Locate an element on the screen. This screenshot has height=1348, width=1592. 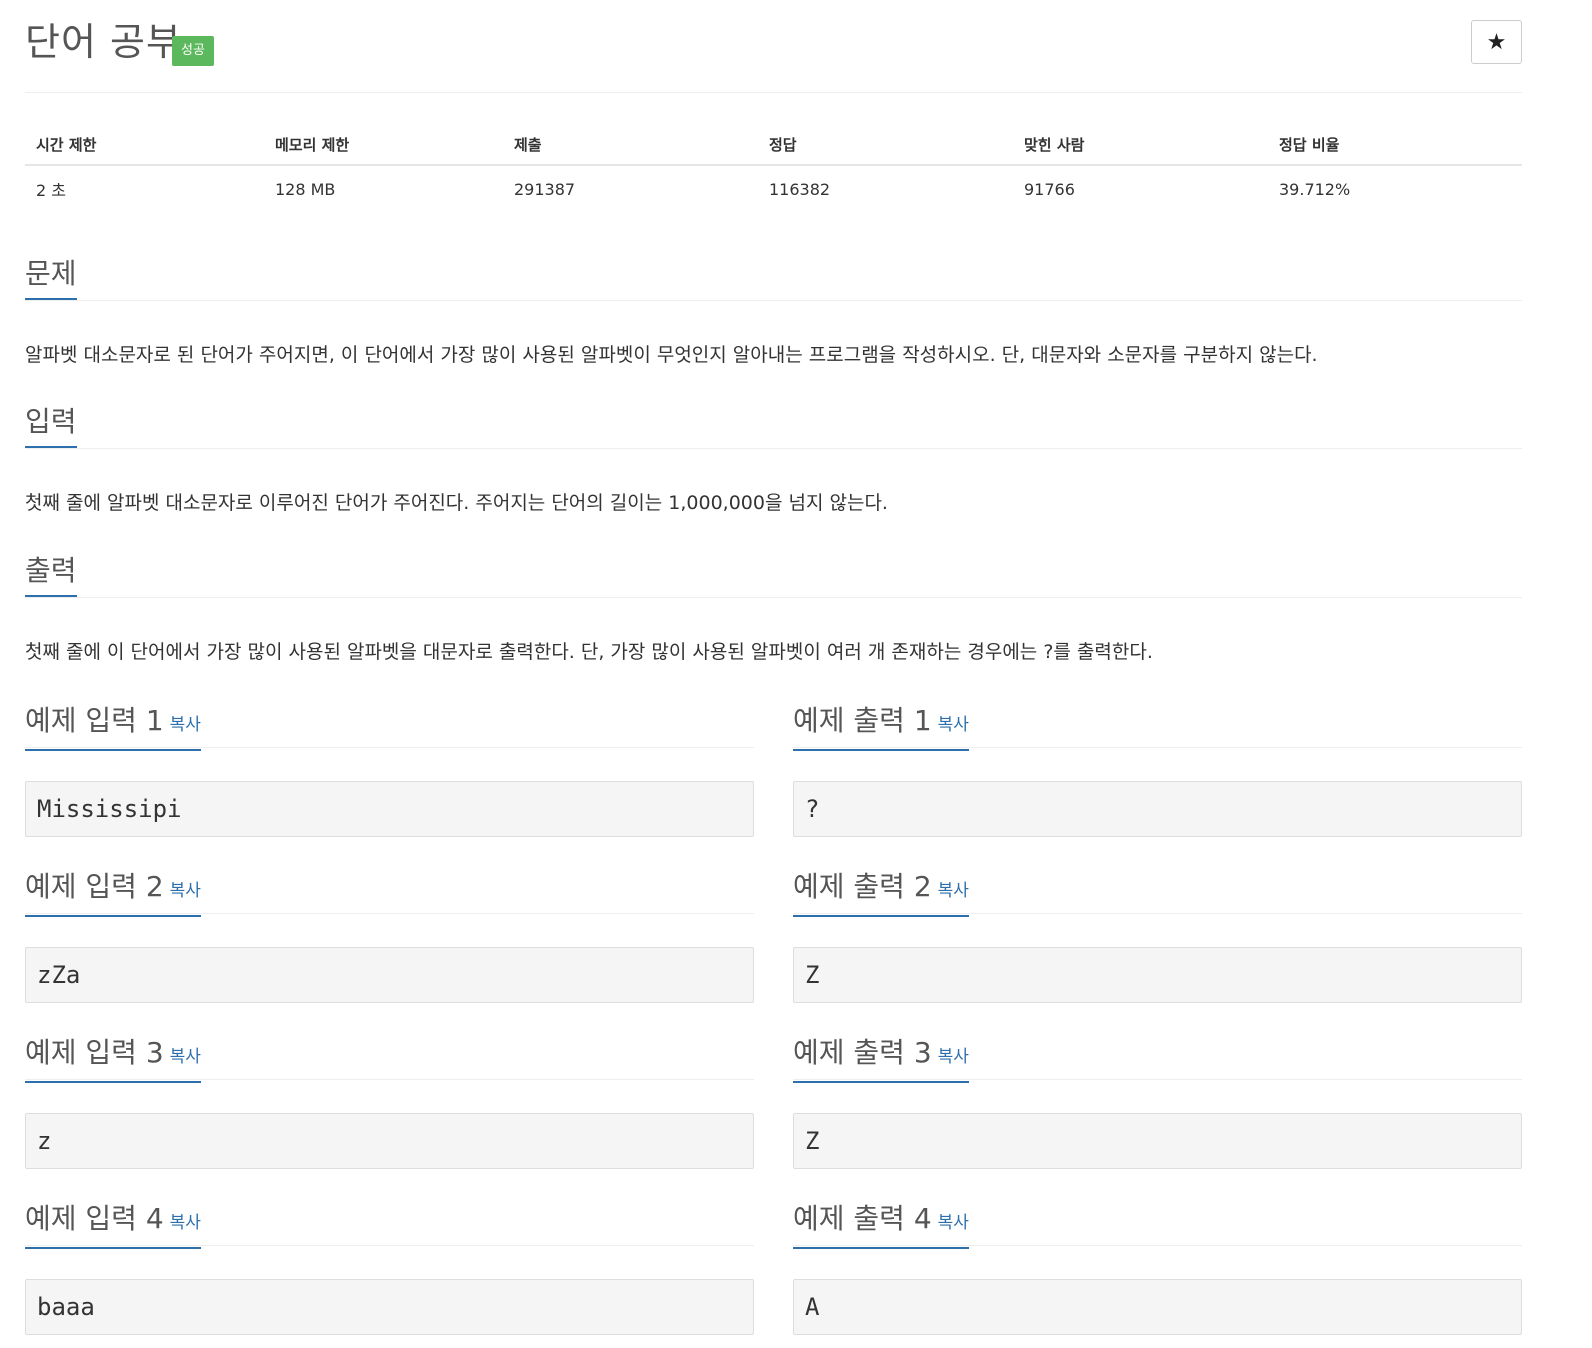
sample-input-box: Mississipi is located at coordinates (389, 809).